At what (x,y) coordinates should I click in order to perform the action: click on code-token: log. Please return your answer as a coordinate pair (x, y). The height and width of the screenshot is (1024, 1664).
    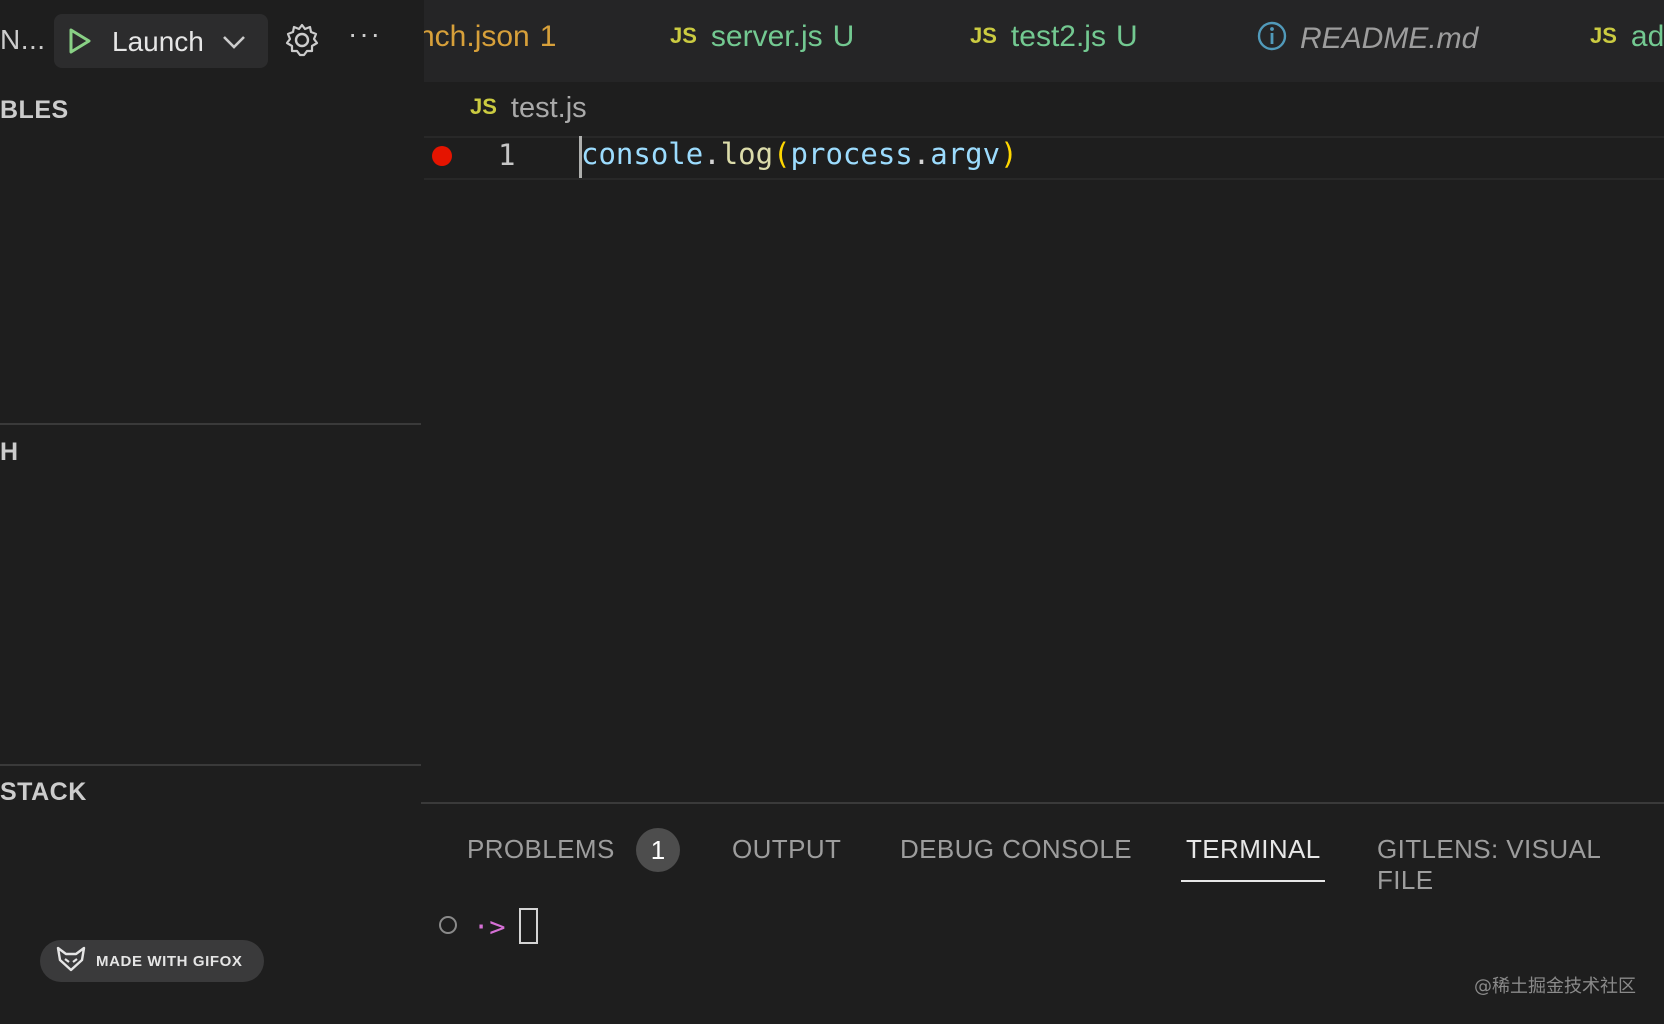
    Looking at the image, I should click on (747, 154).